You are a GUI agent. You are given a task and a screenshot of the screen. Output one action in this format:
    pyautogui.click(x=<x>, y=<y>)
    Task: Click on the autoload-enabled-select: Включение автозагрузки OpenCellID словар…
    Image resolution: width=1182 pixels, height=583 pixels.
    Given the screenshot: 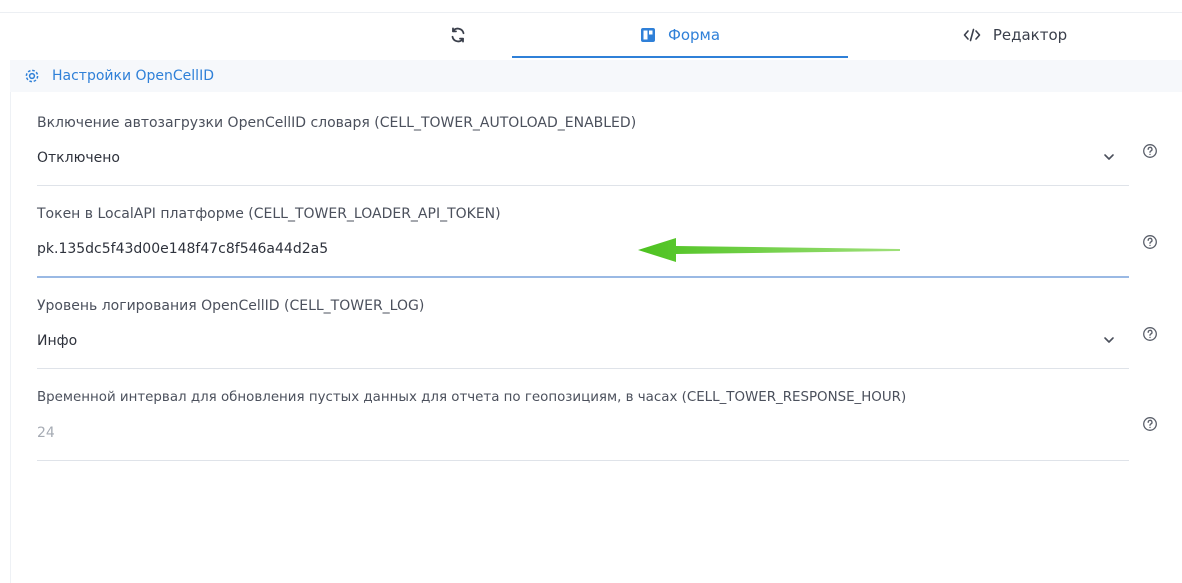 What is the action you would take?
    pyautogui.click(x=583, y=150)
    